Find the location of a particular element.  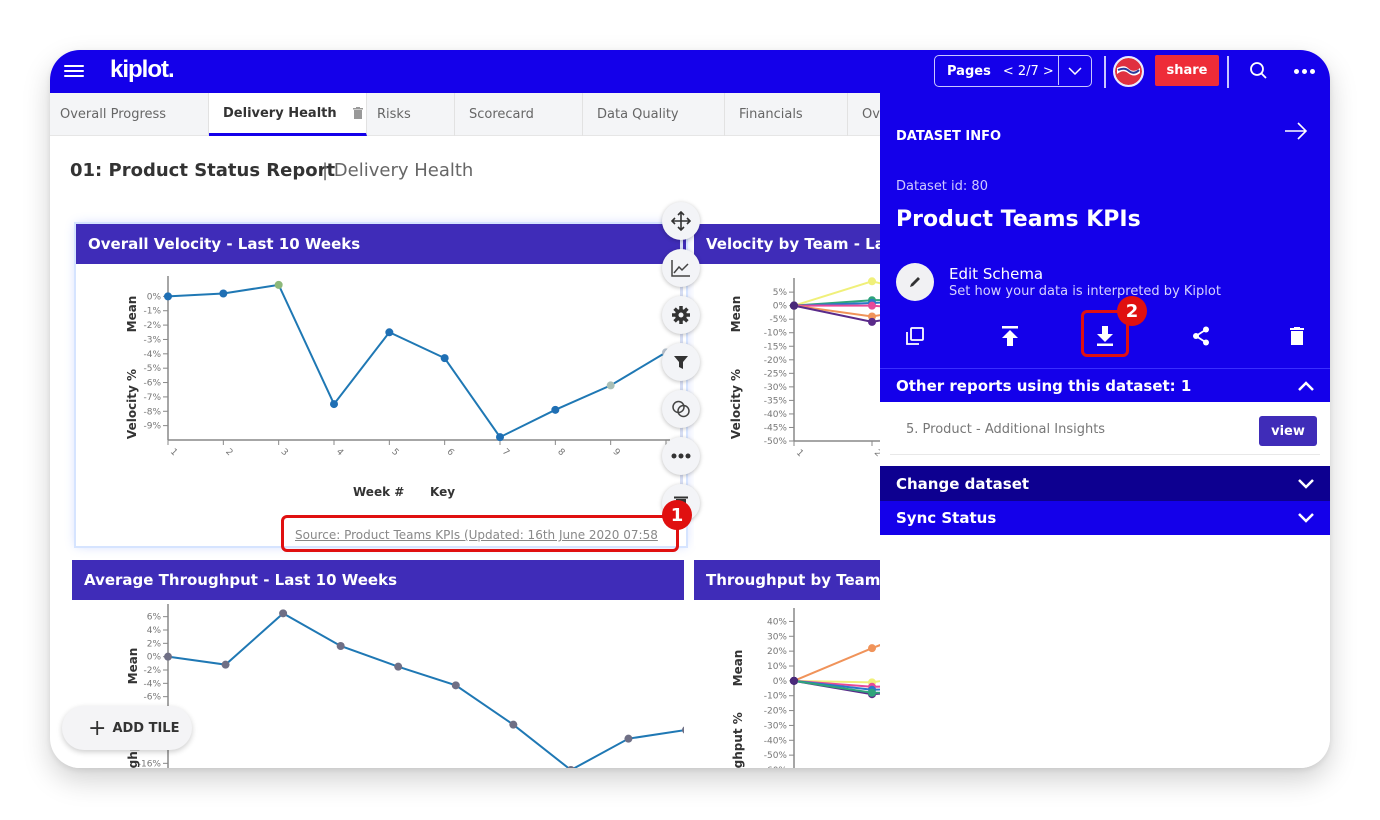

x-tick-label: 5 is located at coordinates (394, 452).